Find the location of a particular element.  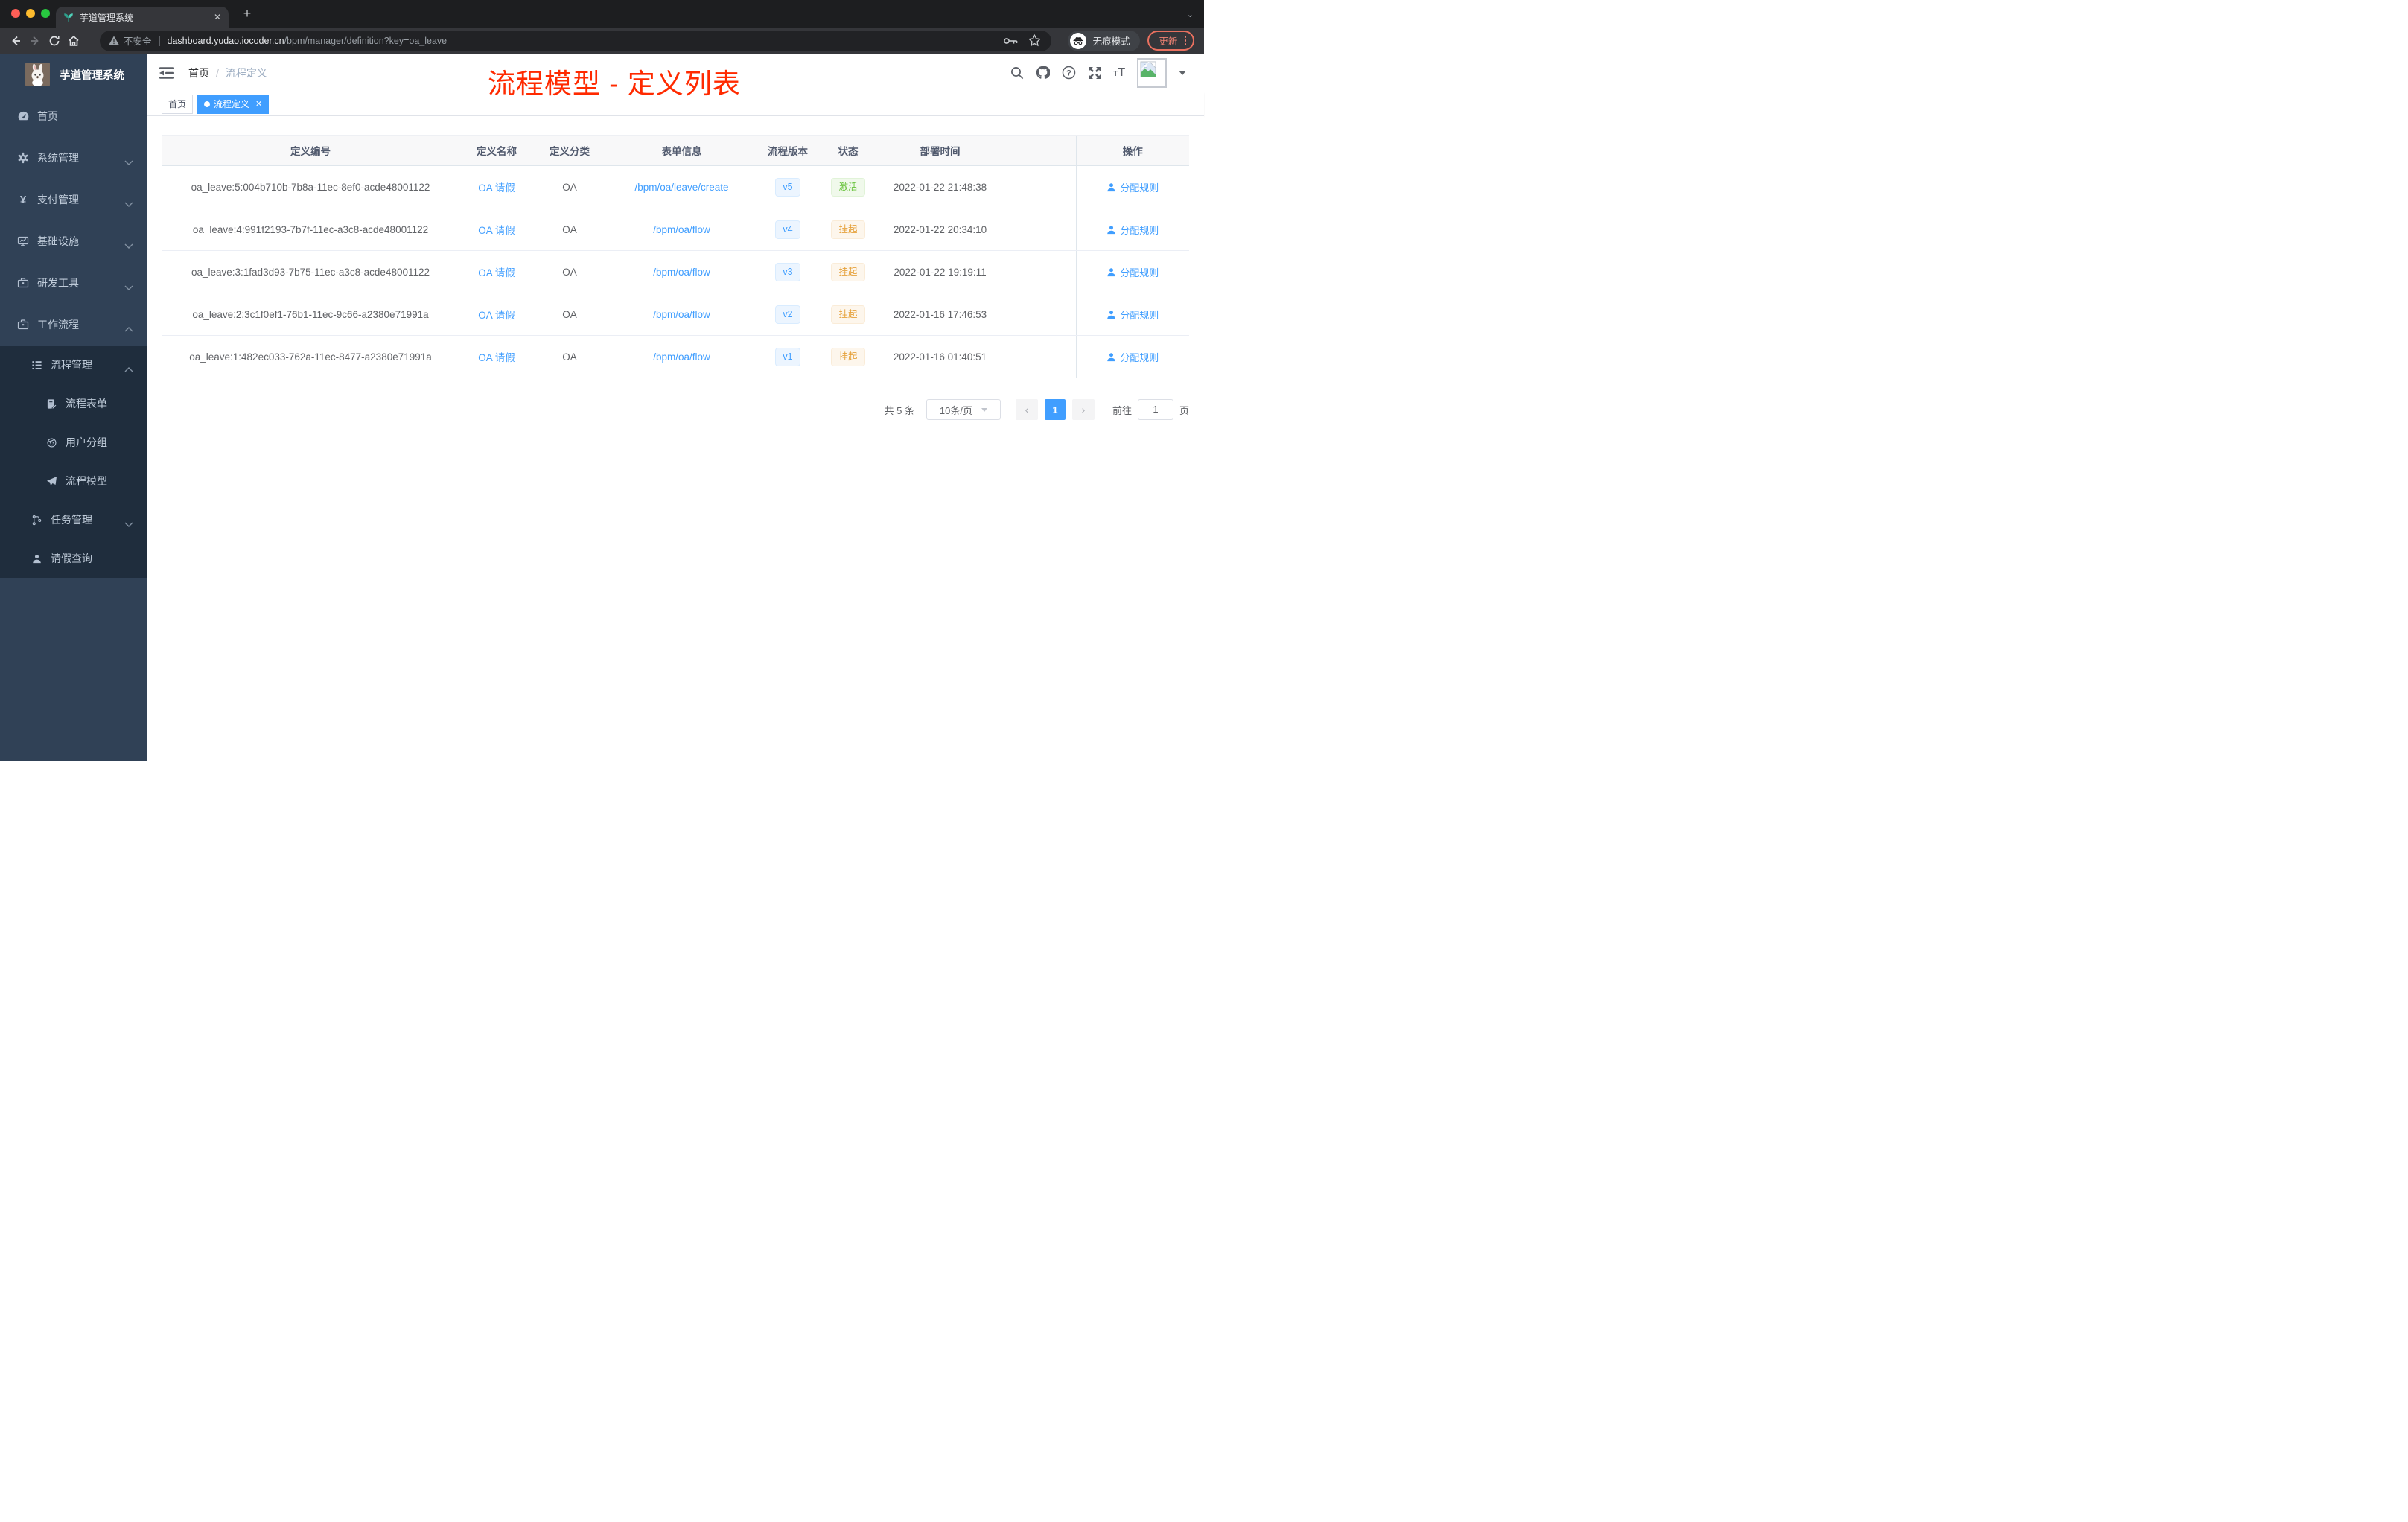

col-actions: 操作 is located at coordinates (1132, 150).